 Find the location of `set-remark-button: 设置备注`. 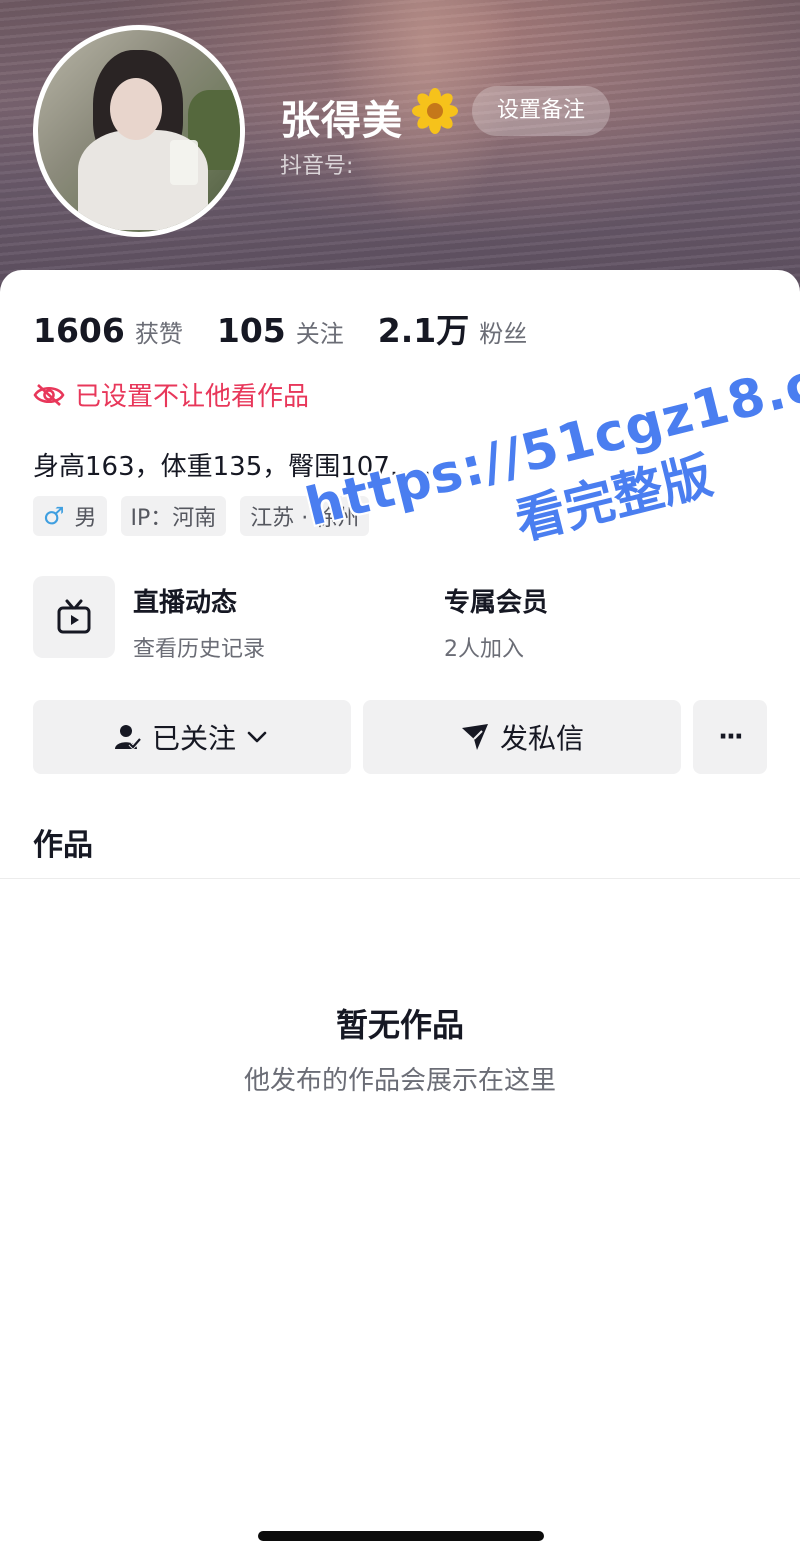

set-remark-button: 设置备注 is located at coordinates (541, 111).